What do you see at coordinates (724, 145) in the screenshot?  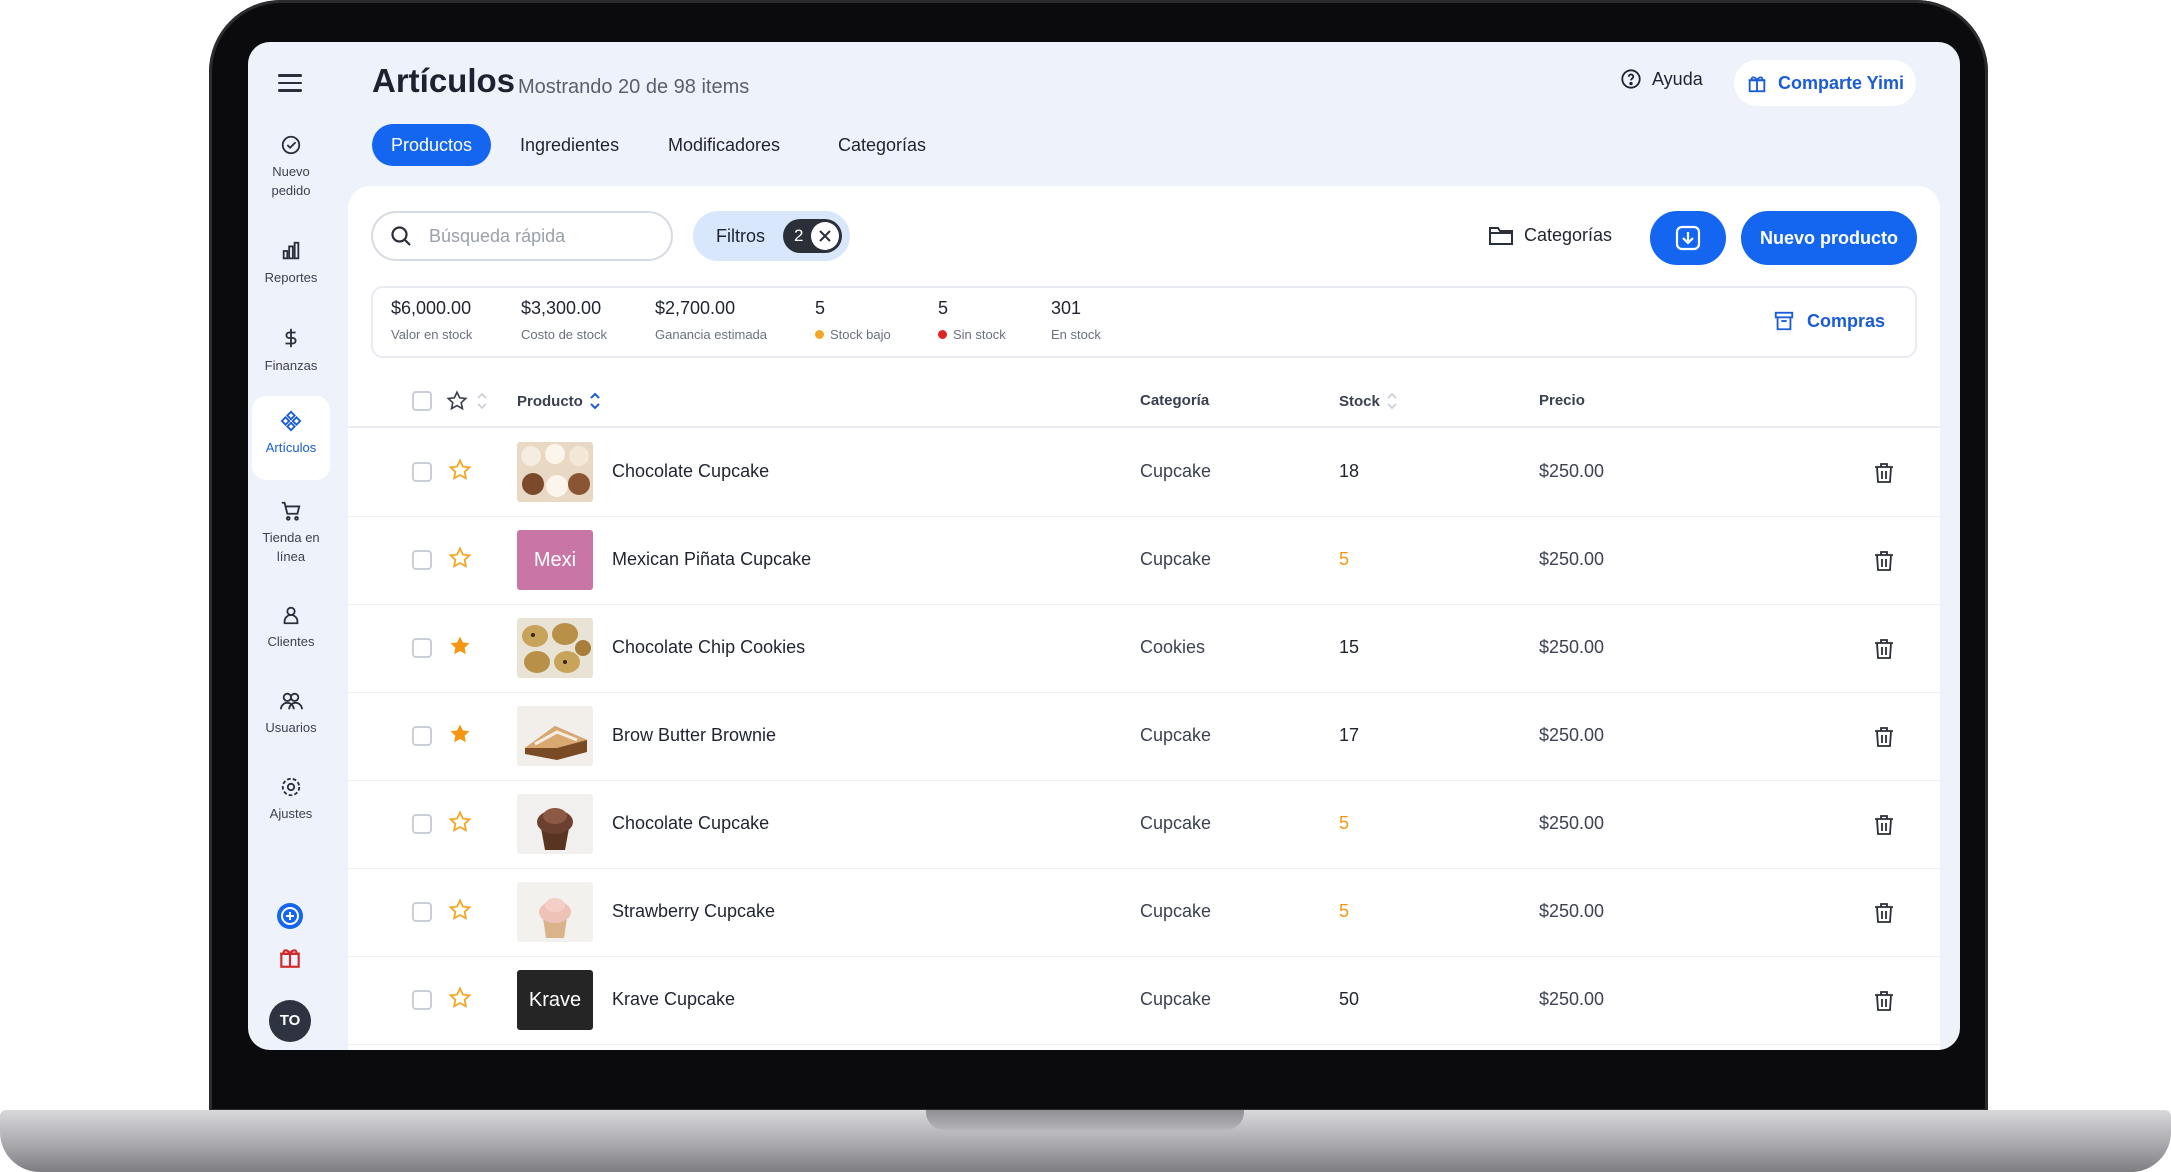 I see `tab-modificadores: Modificadores` at bounding box center [724, 145].